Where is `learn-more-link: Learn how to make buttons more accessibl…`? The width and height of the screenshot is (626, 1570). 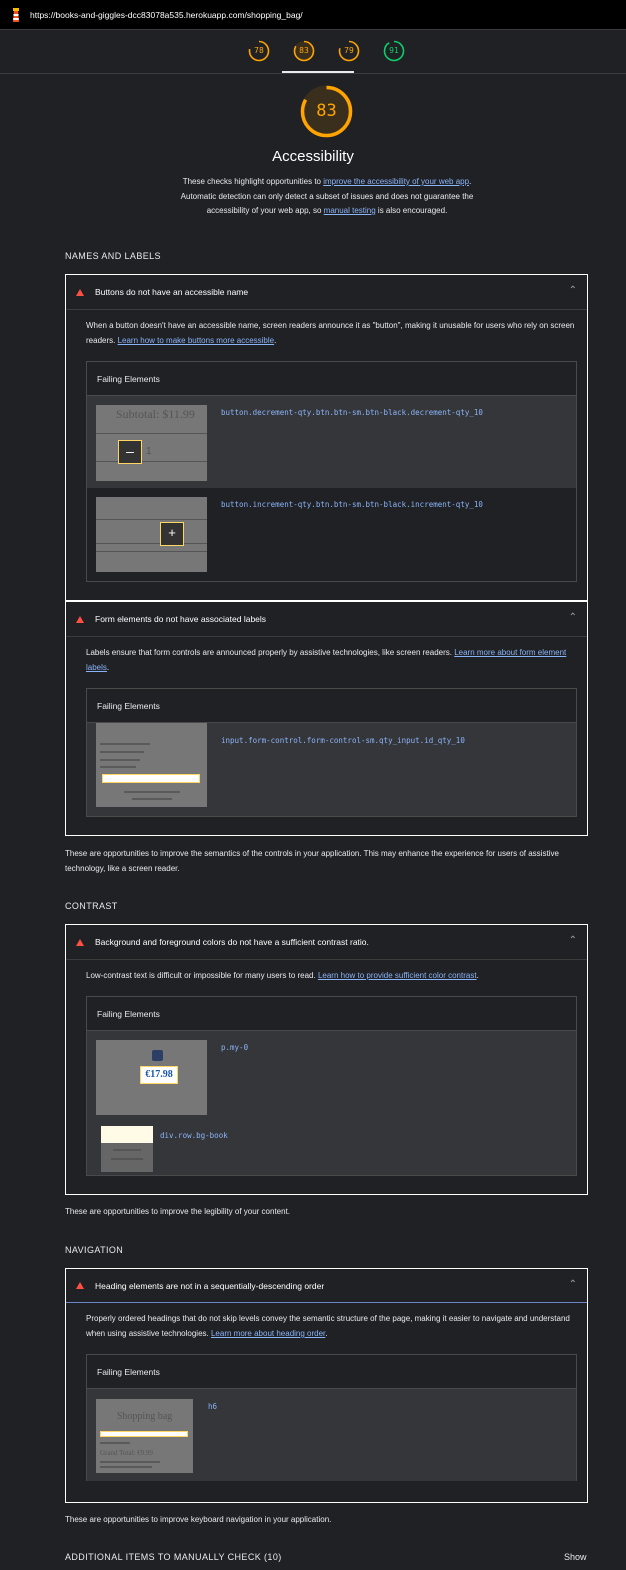 learn-more-link: Learn how to make buttons more accessibl… is located at coordinates (196, 340).